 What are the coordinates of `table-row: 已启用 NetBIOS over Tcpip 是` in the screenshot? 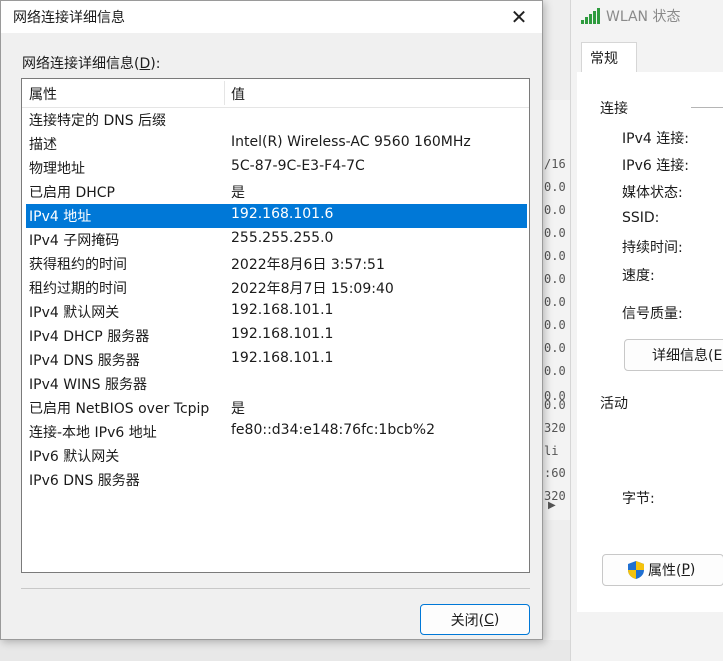 It's located at (276, 408).